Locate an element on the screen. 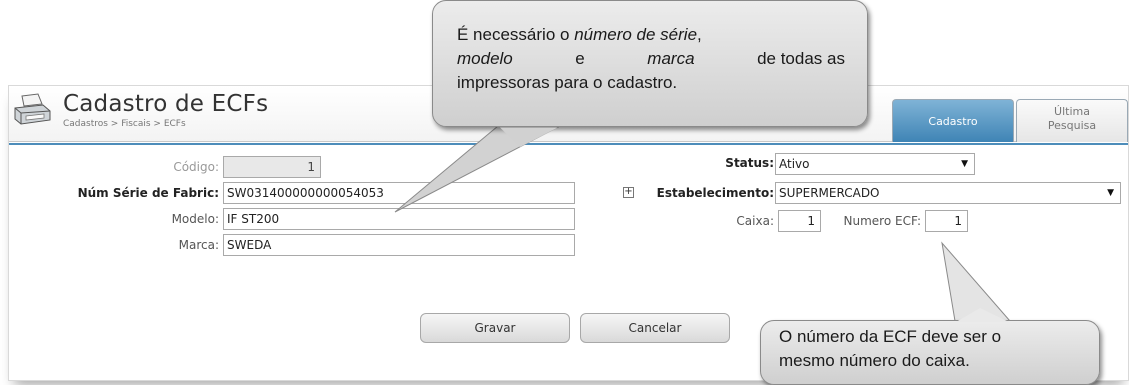  callout-bottom-line2: mesmo número do caixa. is located at coordinates (874, 360).